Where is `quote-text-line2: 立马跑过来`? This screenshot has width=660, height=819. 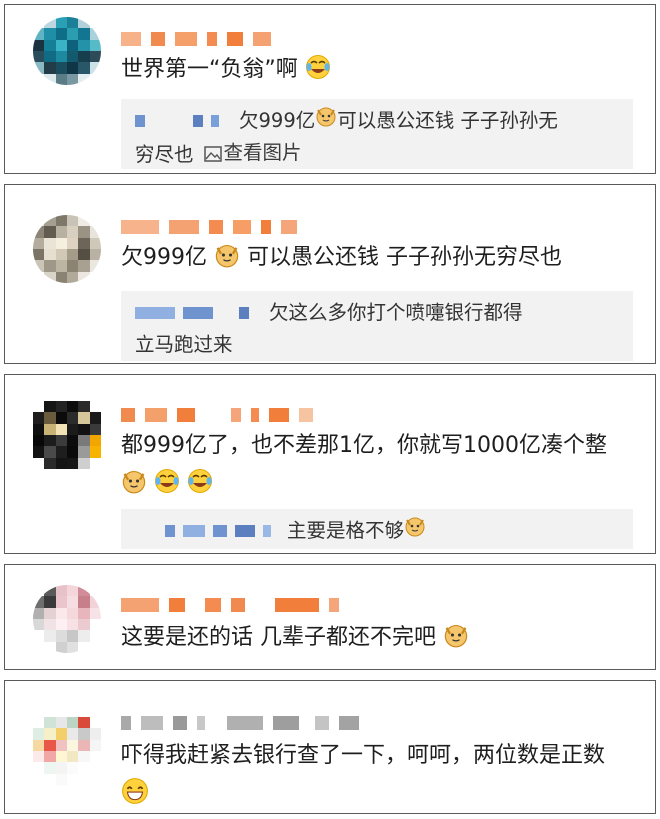 quote-text-line2: 立马跑过来 is located at coordinates (184, 344).